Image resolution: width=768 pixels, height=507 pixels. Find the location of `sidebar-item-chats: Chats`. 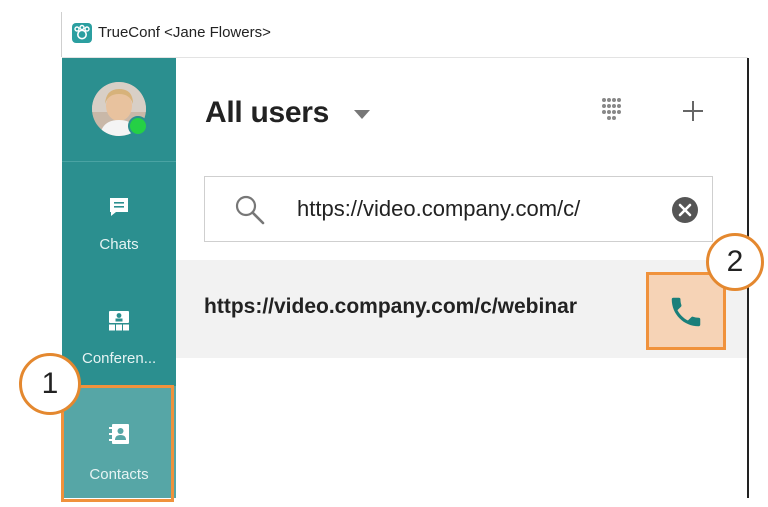

sidebar-item-chats: Chats is located at coordinates (119, 223).